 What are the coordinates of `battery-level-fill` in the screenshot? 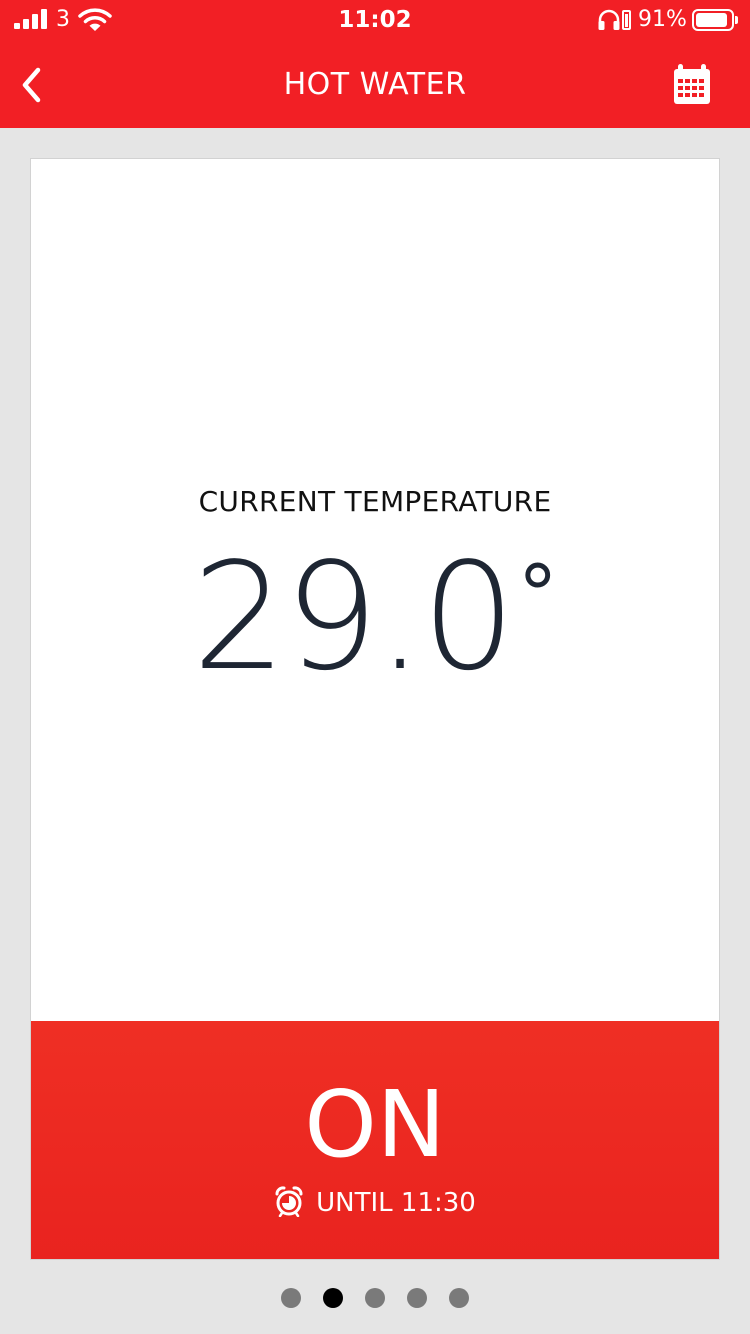 It's located at (711, 20).